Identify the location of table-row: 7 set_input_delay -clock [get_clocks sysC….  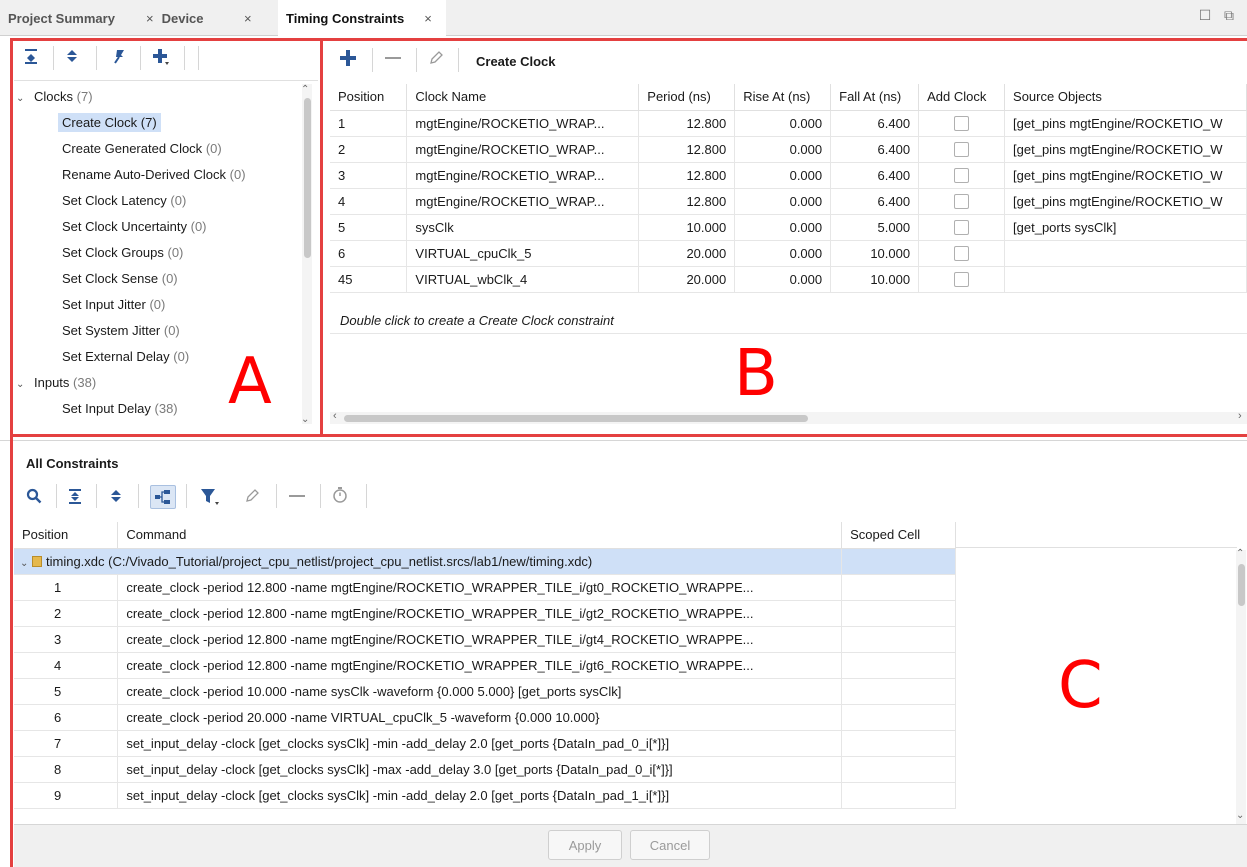
(485, 743).